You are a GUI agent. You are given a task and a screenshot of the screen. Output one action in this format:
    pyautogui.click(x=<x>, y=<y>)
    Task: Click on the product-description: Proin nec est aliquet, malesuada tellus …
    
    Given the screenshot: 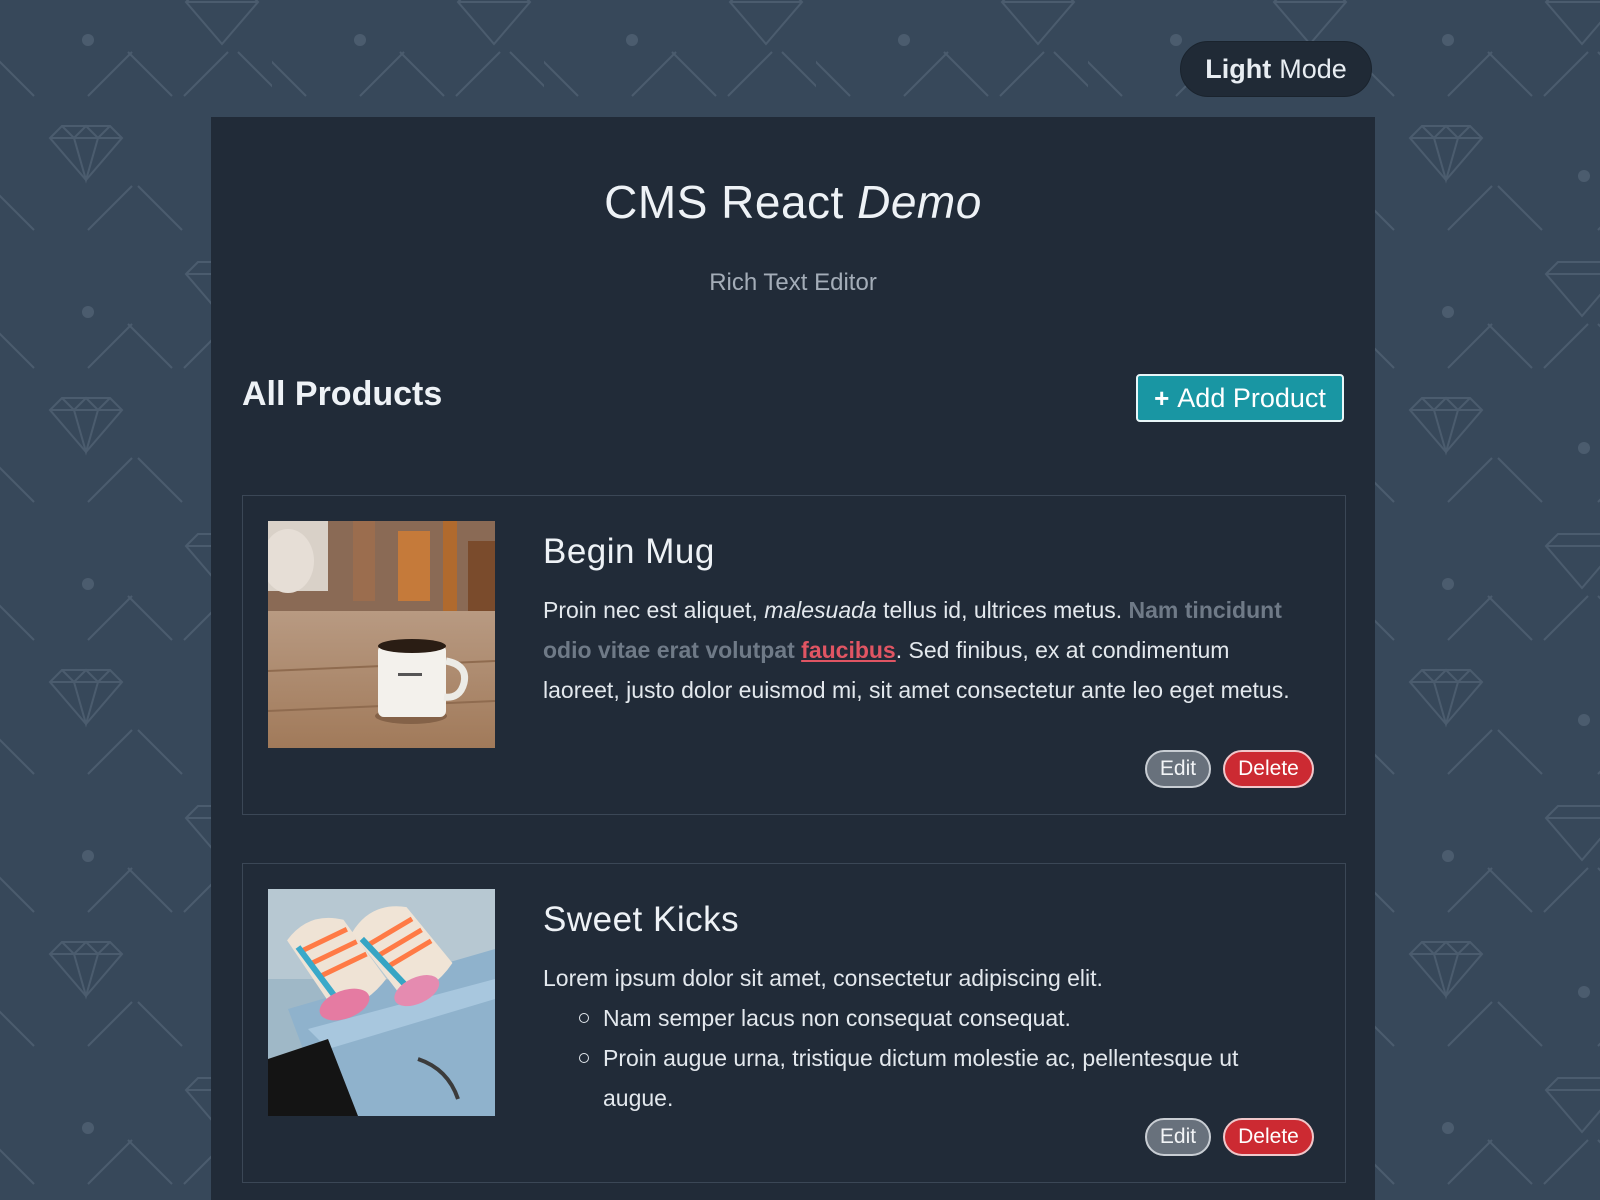 What is the action you would take?
    pyautogui.click(x=923, y=650)
    